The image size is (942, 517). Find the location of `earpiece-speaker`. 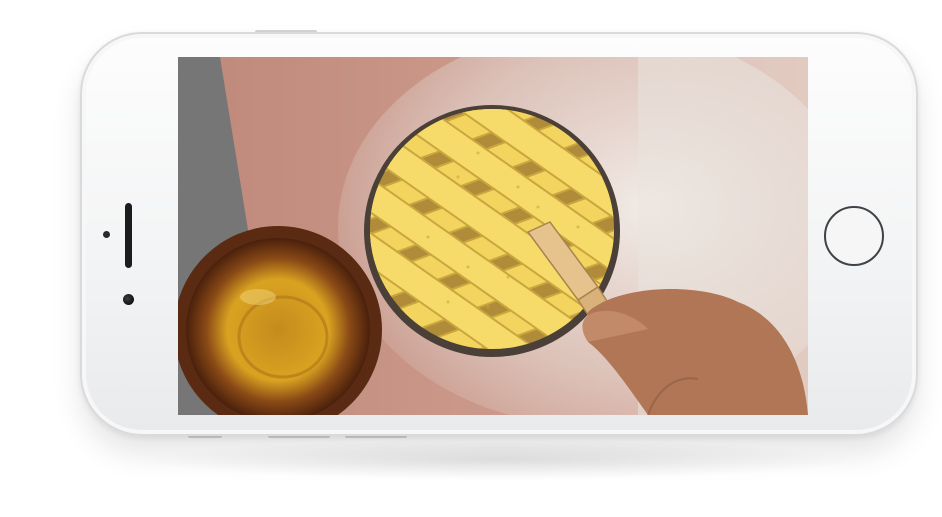

earpiece-speaker is located at coordinates (128, 235).